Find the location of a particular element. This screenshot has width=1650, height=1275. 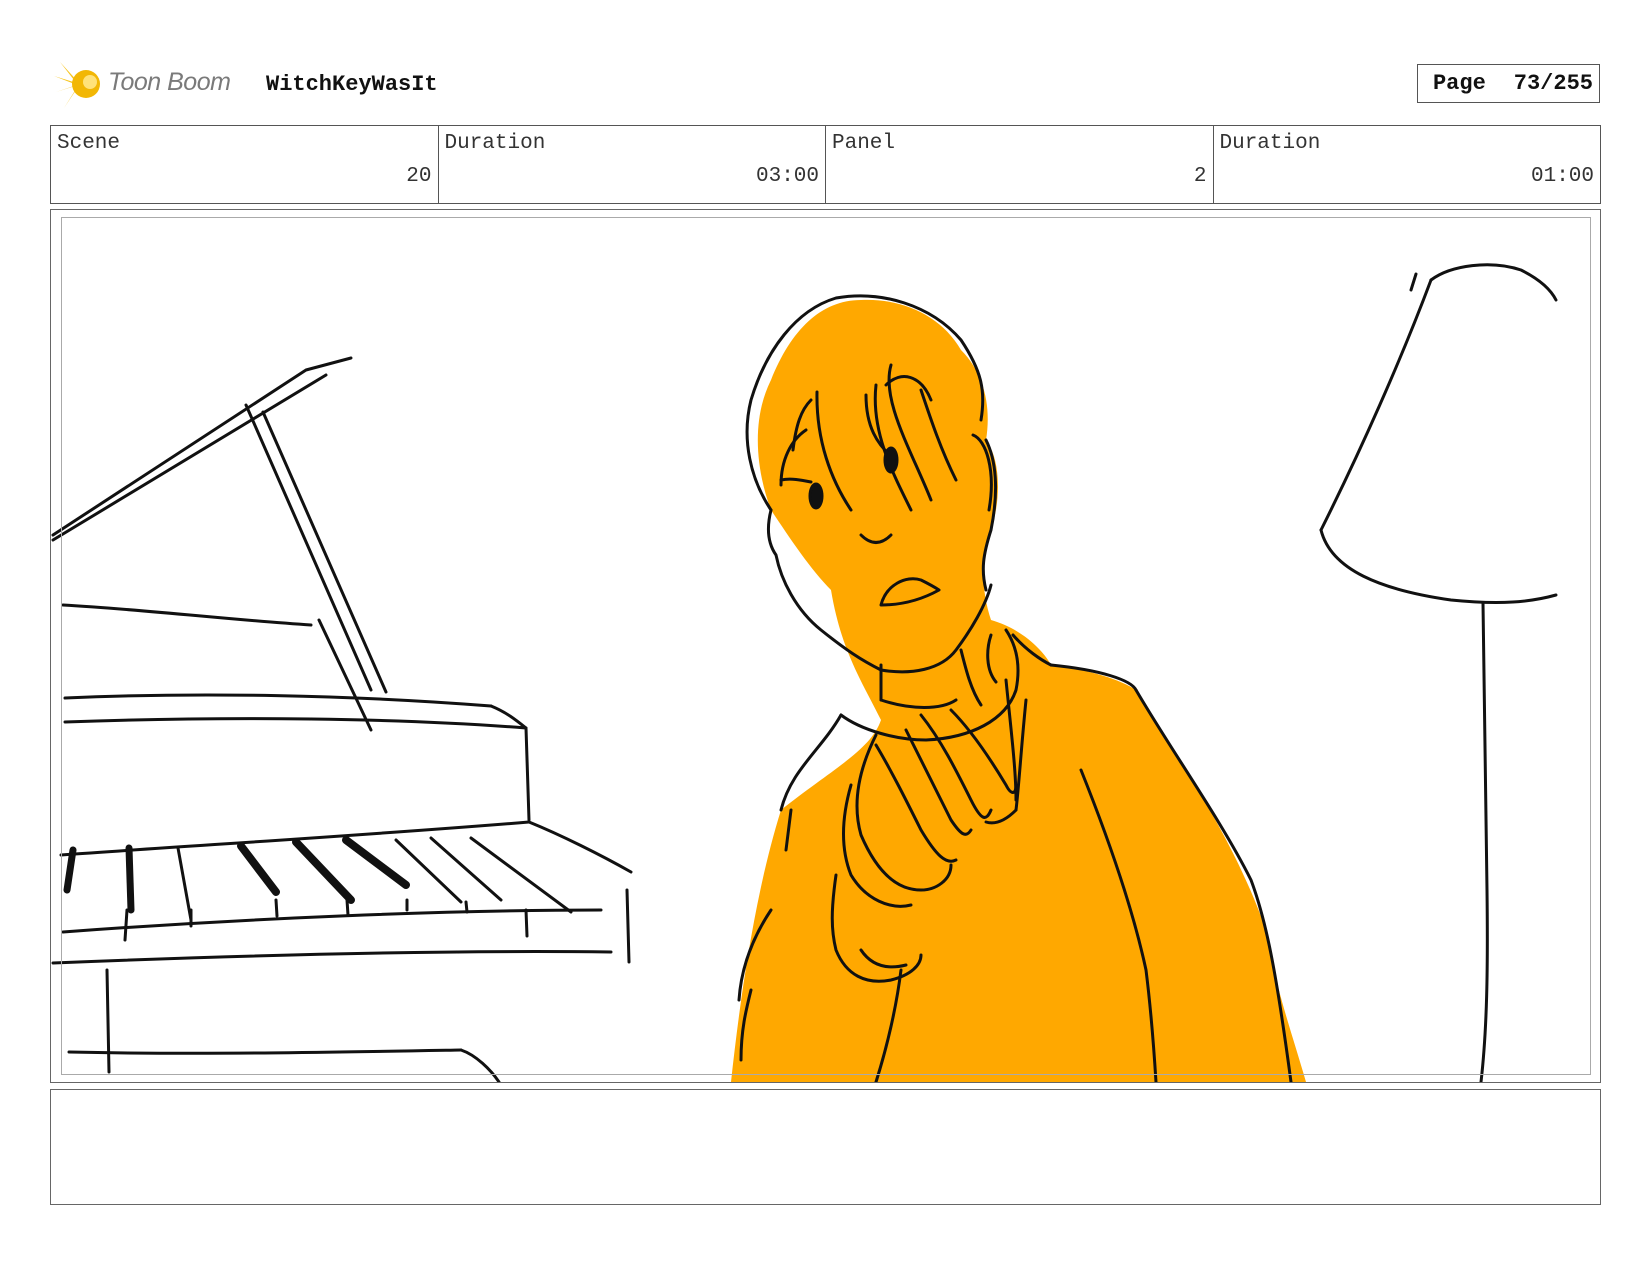

starburst-logo-icon is located at coordinates (77, 84).